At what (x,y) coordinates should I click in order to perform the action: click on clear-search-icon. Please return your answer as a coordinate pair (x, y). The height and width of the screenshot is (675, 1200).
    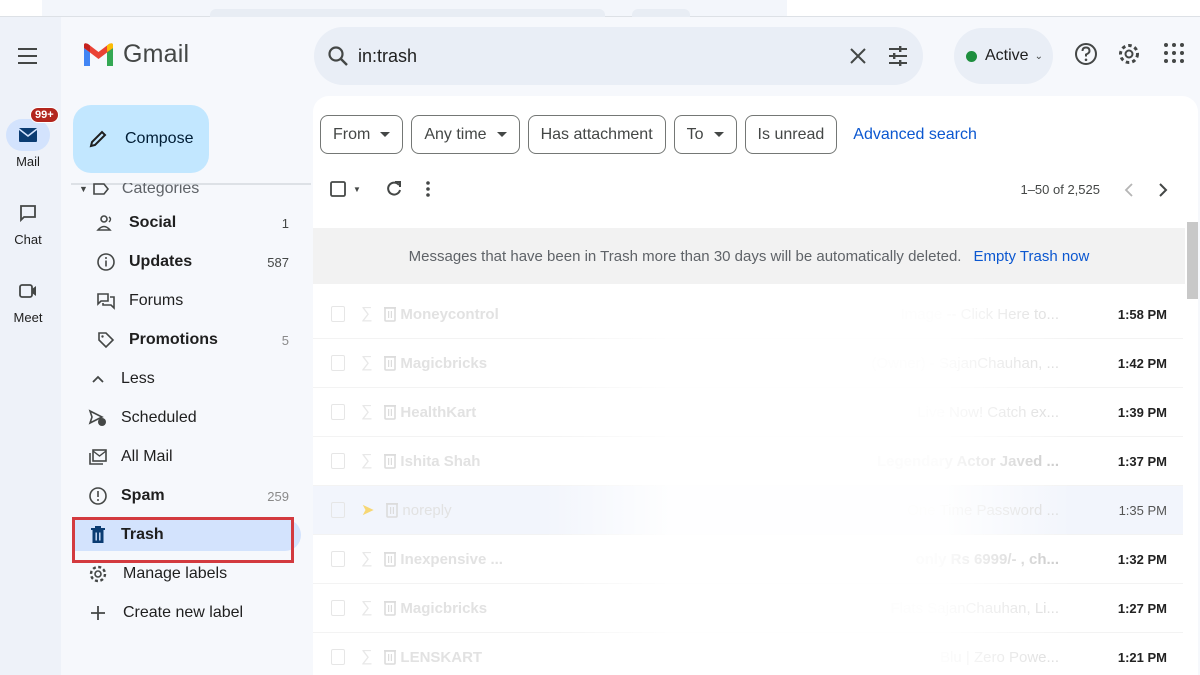
    Looking at the image, I should click on (858, 56).